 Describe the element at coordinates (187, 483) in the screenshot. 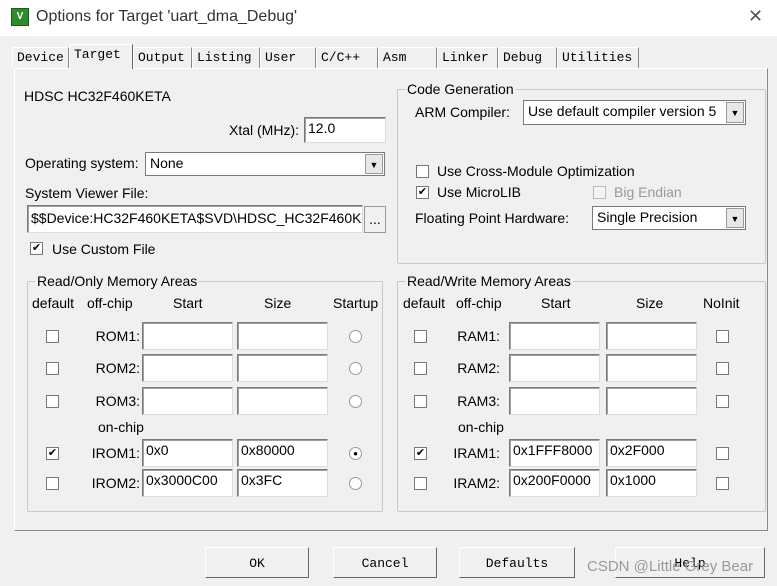

I see `rom-start-input: 0x3000C00` at that location.